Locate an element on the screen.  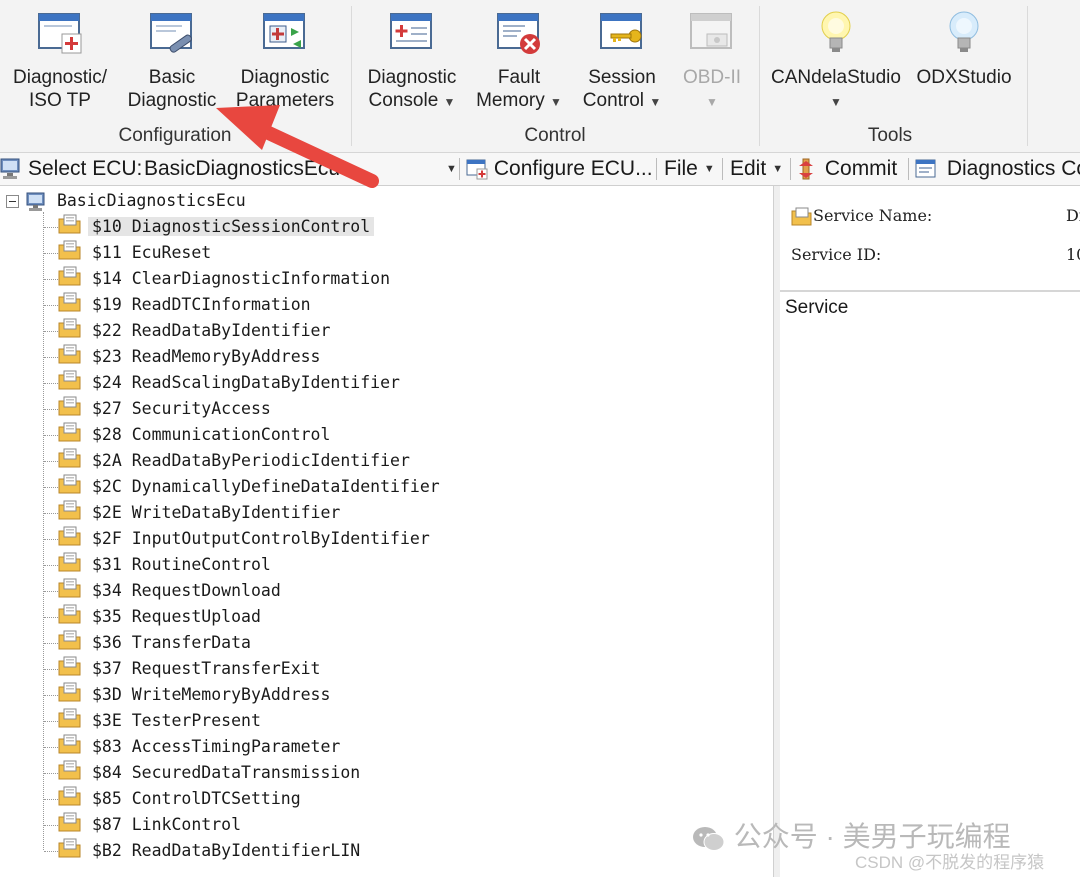
tree-service-item: $23 ReadMemoryByAddress is located at coordinates (184, 356).